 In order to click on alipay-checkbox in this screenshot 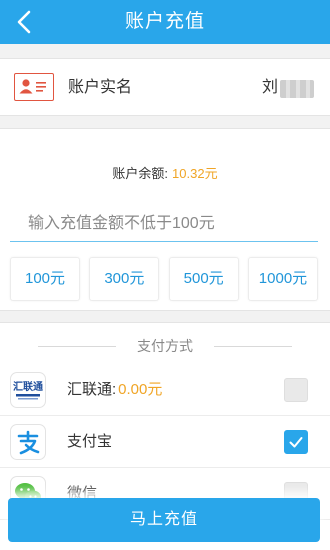, I will do `click(296, 442)`.